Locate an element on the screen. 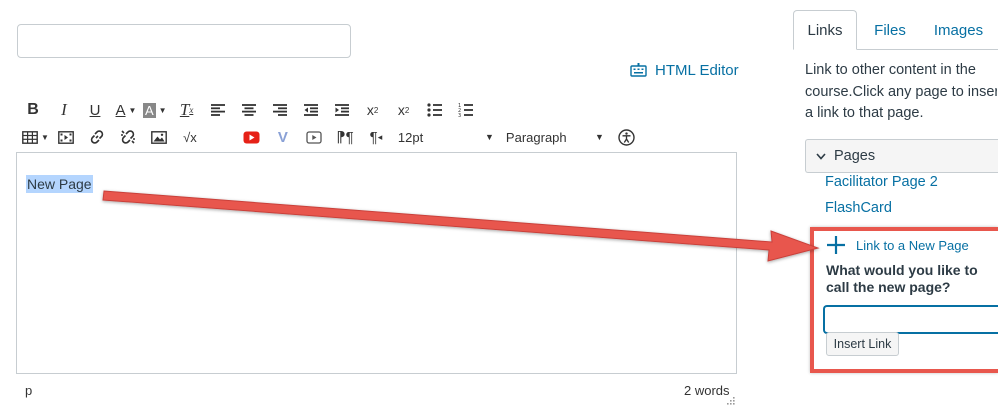 The width and height of the screenshot is (998, 415). align-center-icon is located at coordinates (249, 110).